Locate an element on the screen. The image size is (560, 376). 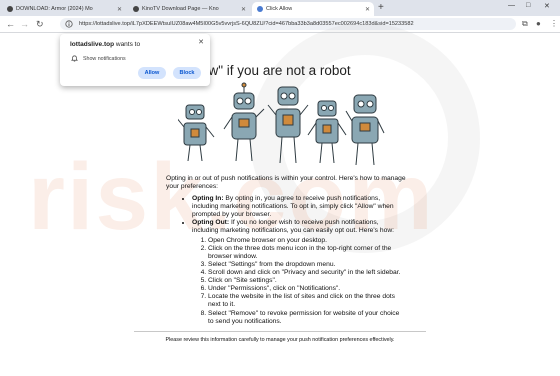
new-tab-icon: + is located at coordinates (381, 8).